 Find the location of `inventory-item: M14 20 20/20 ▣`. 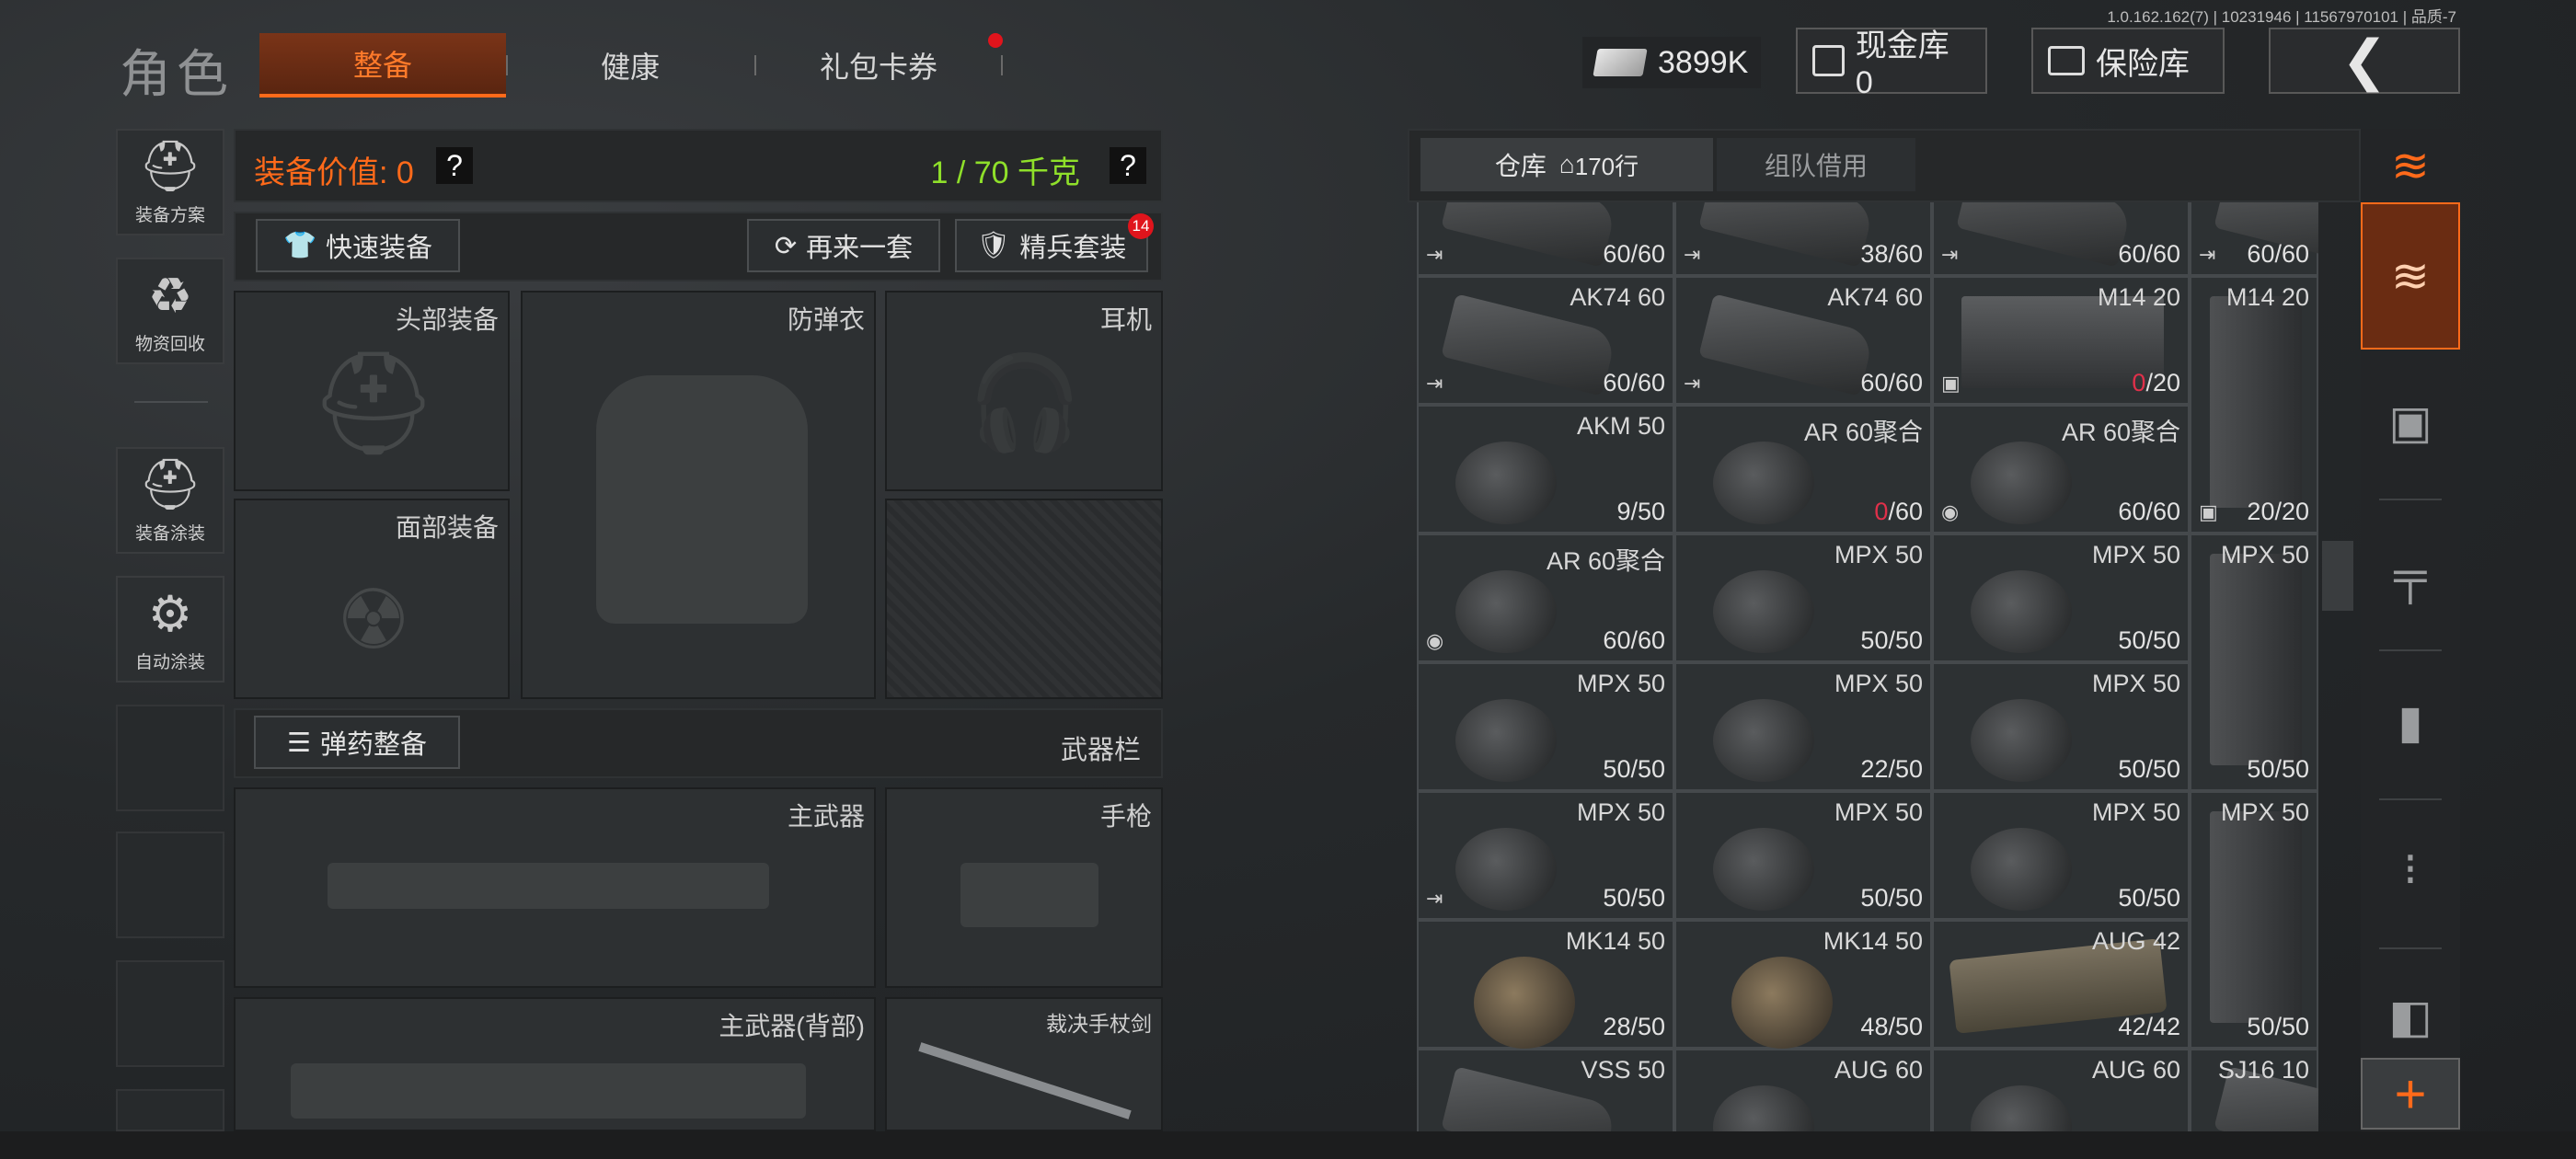

inventory-item: M14 20 20/20 ▣ is located at coordinates (2254, 405).